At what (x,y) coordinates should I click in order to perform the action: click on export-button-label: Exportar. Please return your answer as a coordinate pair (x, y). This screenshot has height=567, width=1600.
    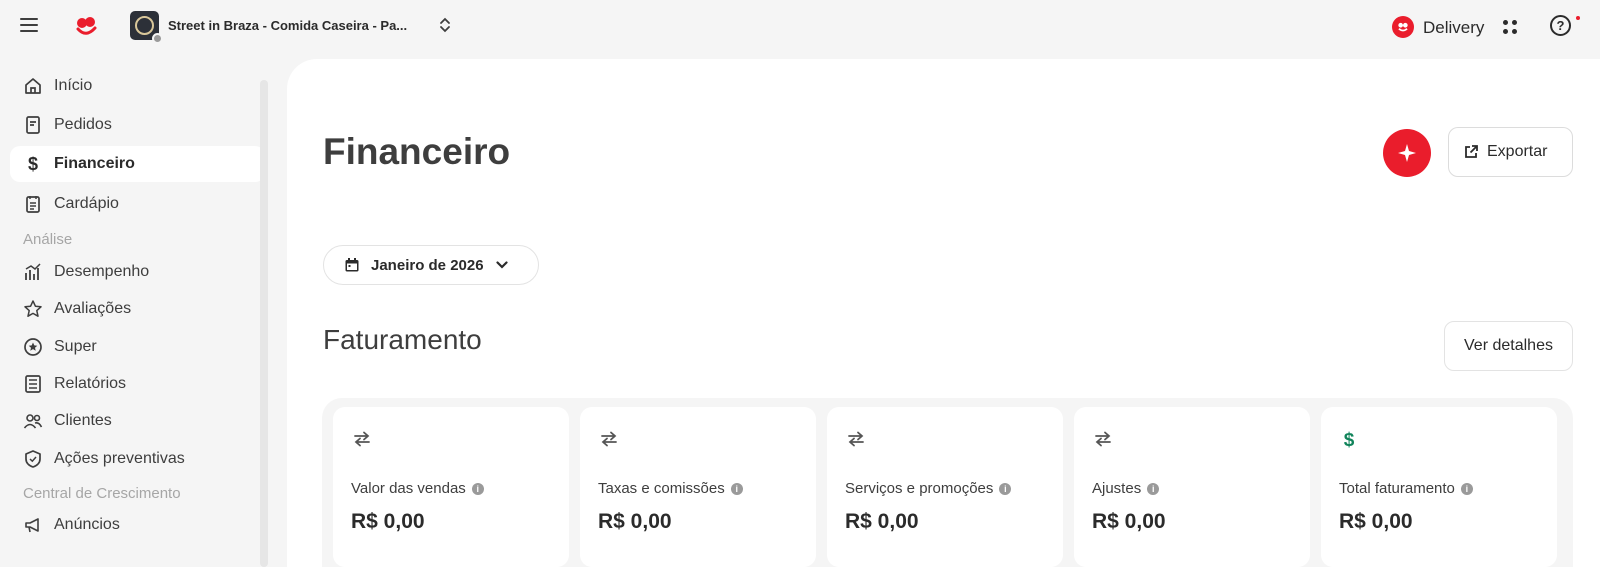
    Looking at the image, I should click on (1517, 151).